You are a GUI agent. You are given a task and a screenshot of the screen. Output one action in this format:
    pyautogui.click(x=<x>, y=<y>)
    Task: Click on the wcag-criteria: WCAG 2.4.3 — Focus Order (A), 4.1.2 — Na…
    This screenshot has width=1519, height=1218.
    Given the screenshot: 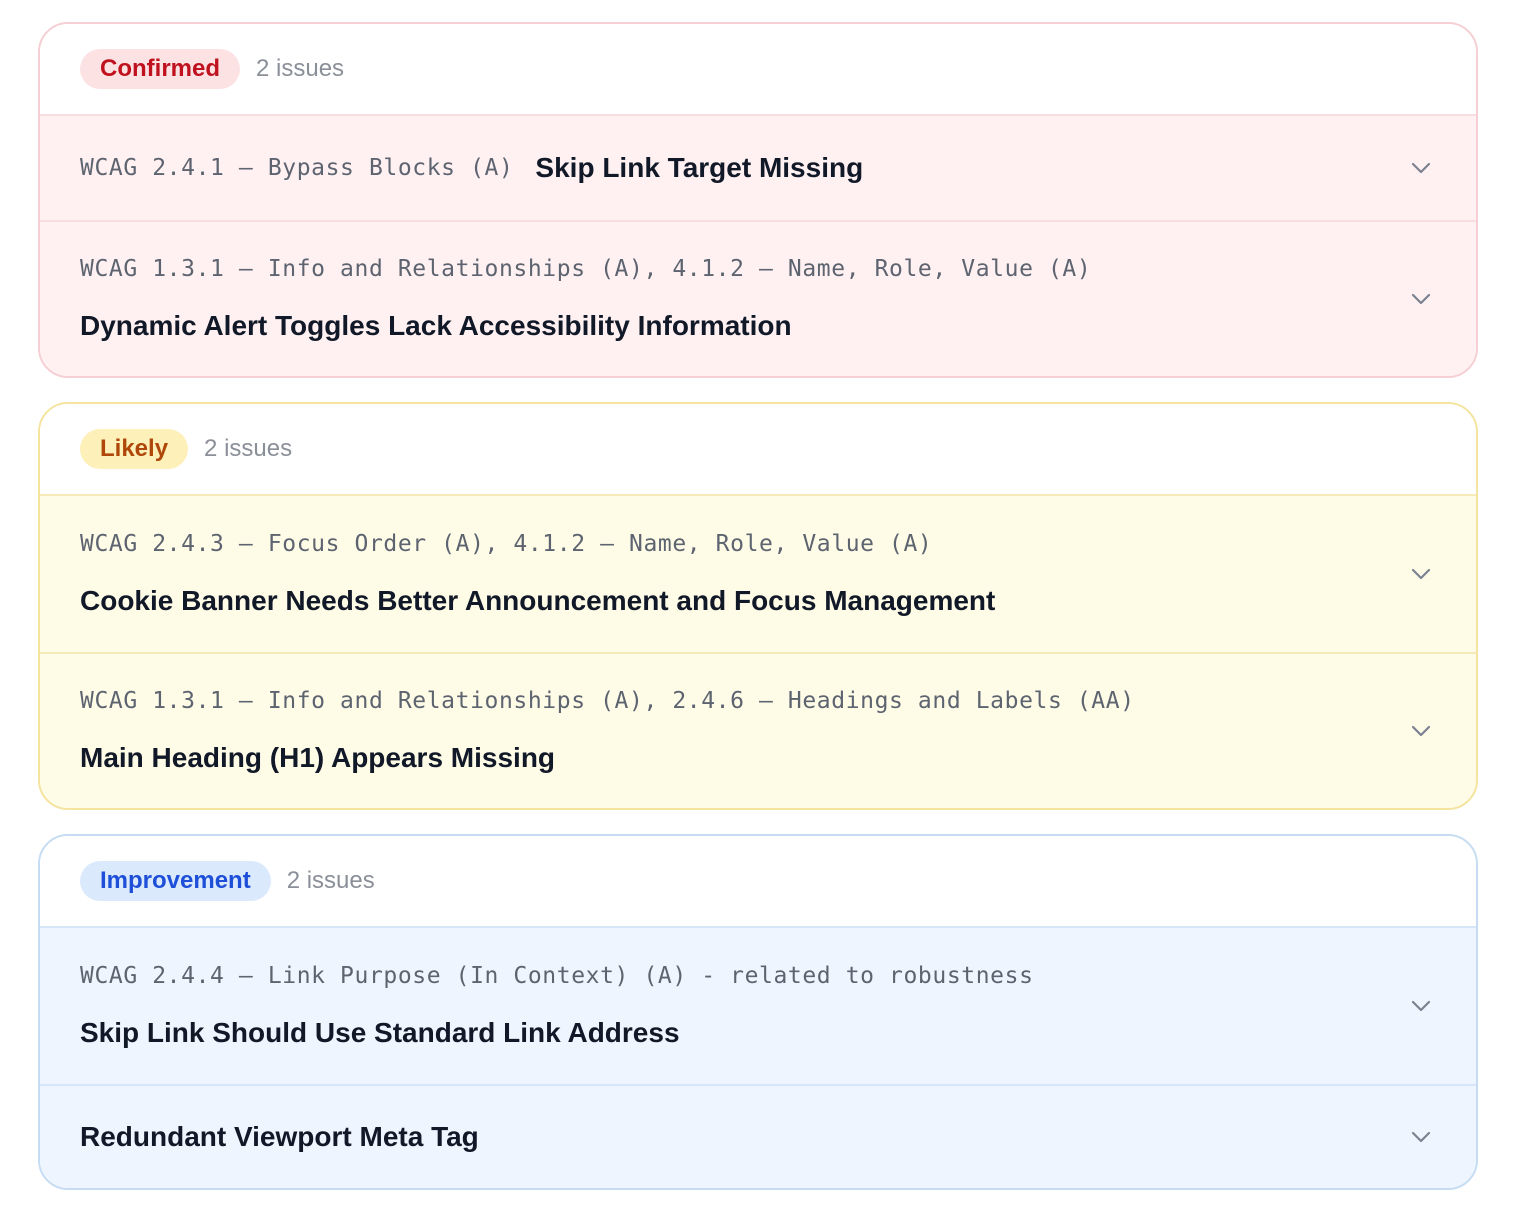 What is the action you would take?
    pyautogui.click(x=506, y=544)
    